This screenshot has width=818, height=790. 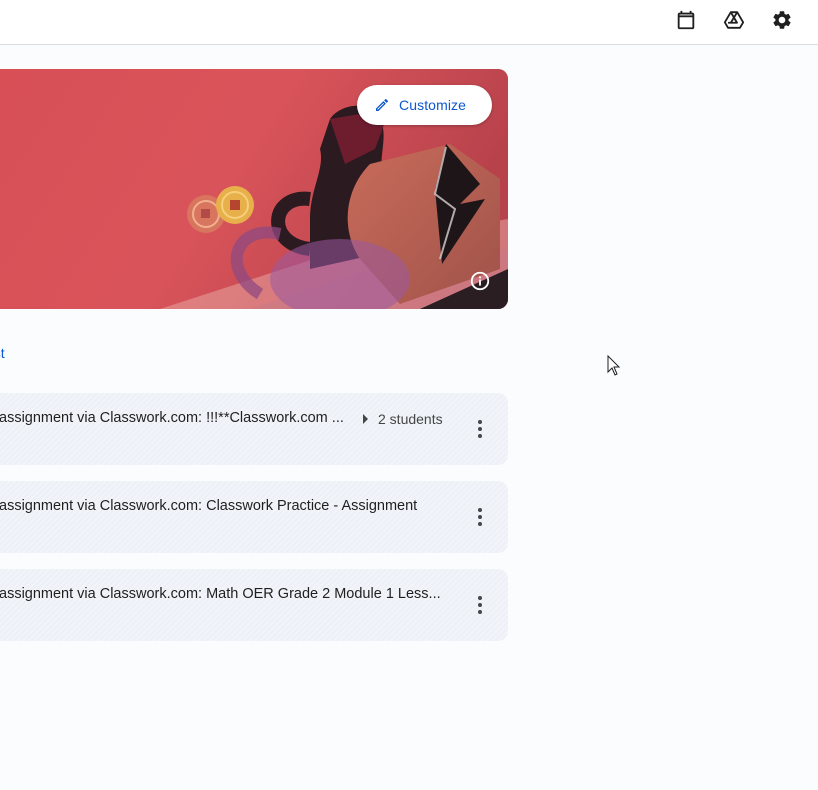 I want to click on new-post-link: ost, so click(x=2, y=353).